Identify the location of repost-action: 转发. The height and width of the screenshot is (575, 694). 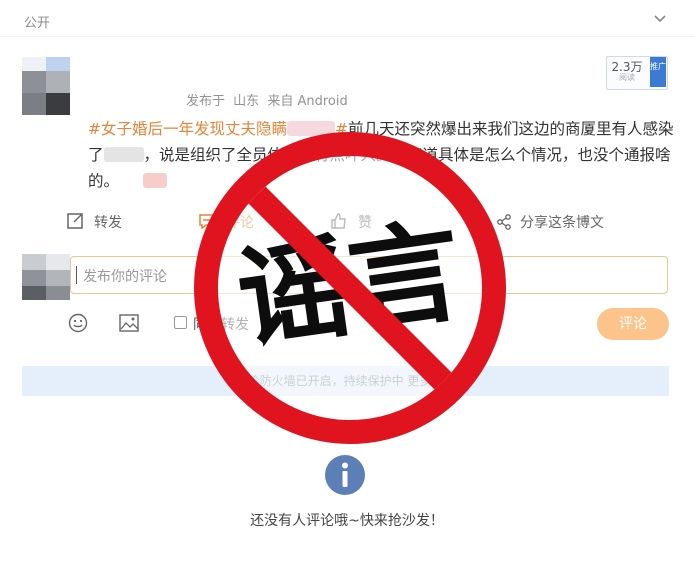
(94, 222).